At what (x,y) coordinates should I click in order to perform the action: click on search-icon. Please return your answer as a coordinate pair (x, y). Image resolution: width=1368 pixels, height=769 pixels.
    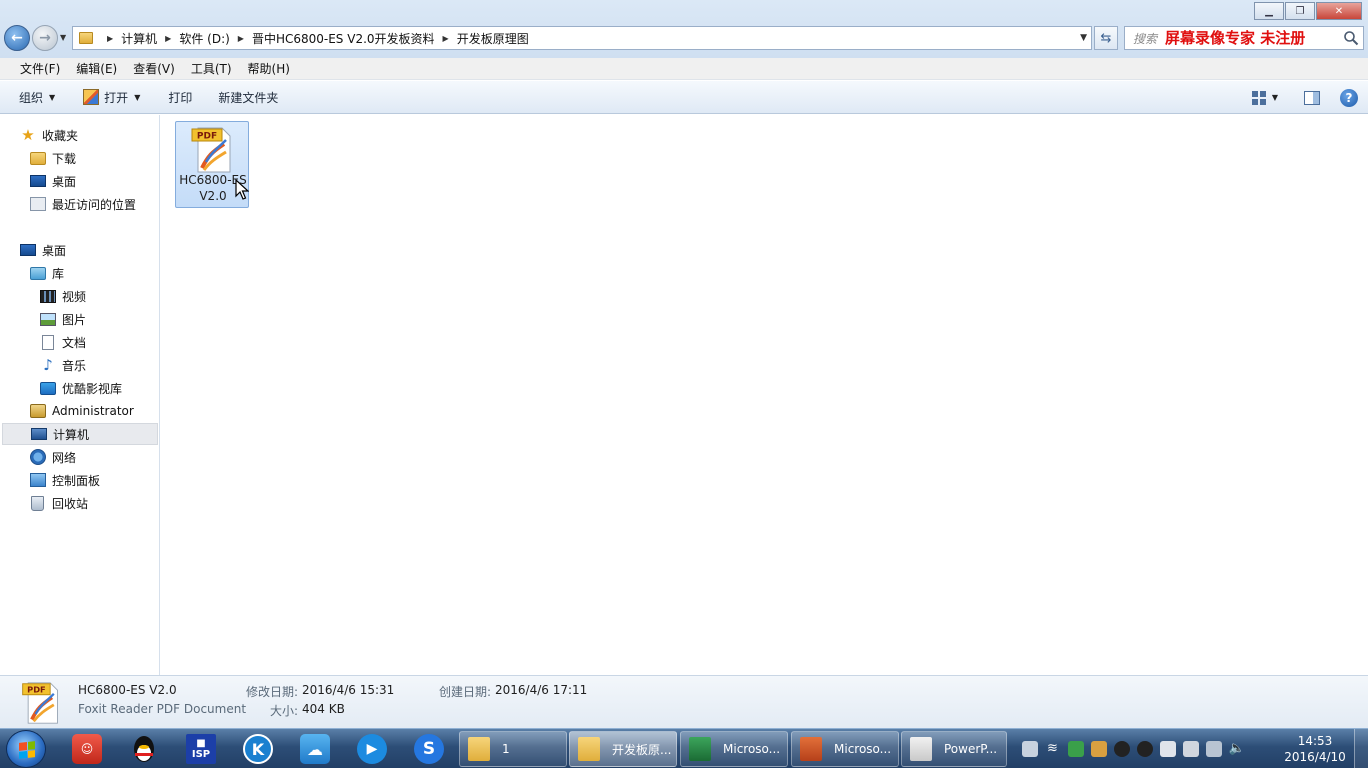
    Looking at the image, I should click on (1351, 38).